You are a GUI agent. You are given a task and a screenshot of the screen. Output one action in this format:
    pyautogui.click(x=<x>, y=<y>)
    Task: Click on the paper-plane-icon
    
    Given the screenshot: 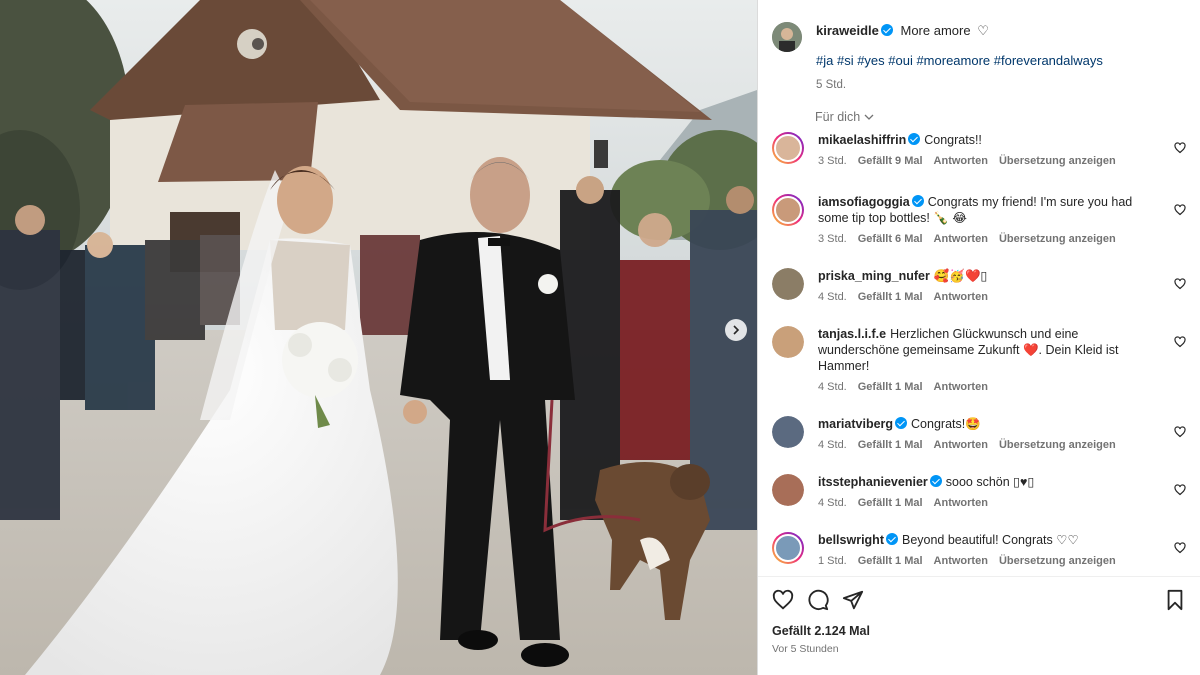 What is the action you would take?
    pyautogui.click(x=853, y=600)
    